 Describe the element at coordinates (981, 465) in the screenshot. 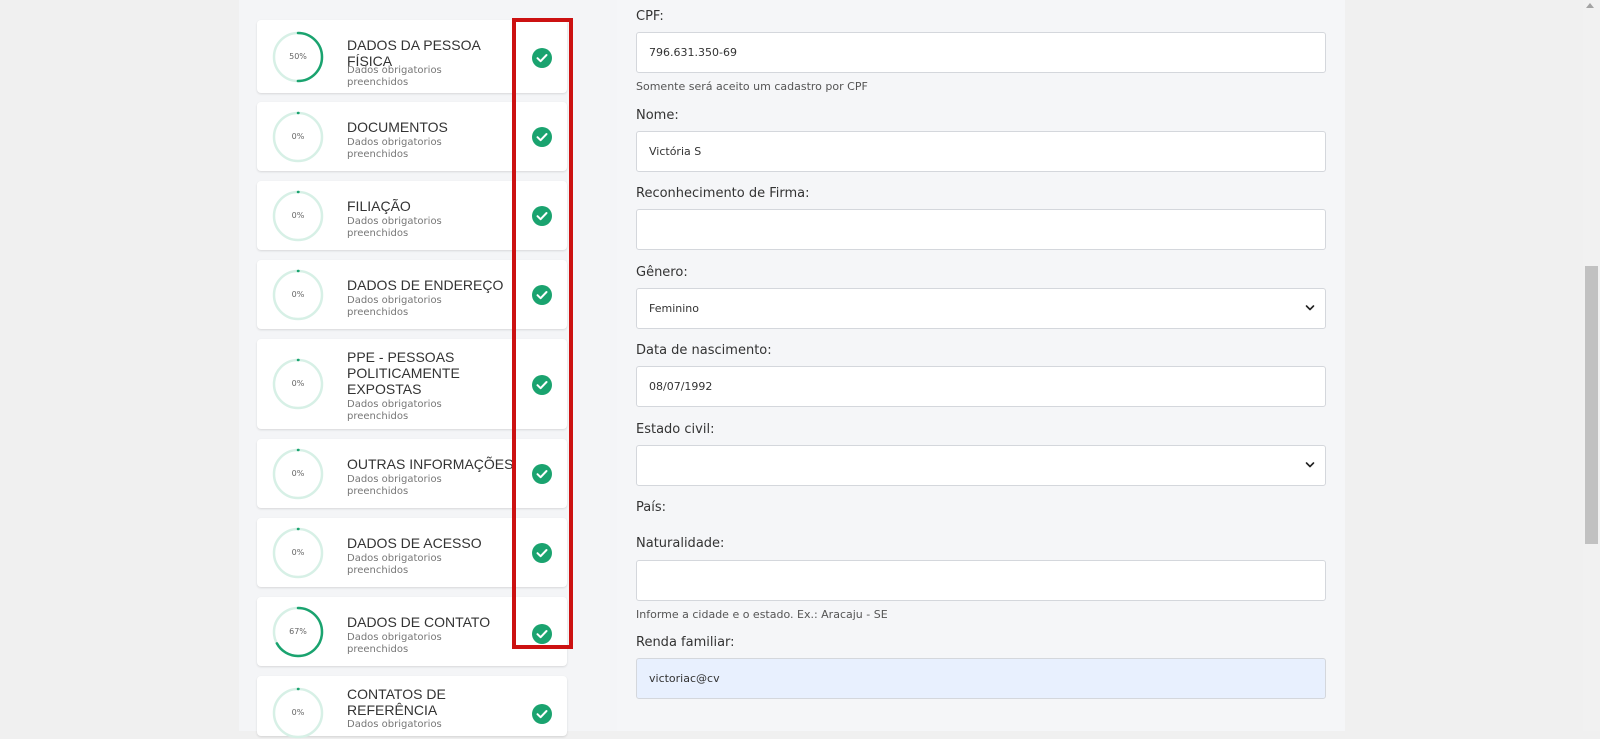

I see `estado-civil-select` at that location.